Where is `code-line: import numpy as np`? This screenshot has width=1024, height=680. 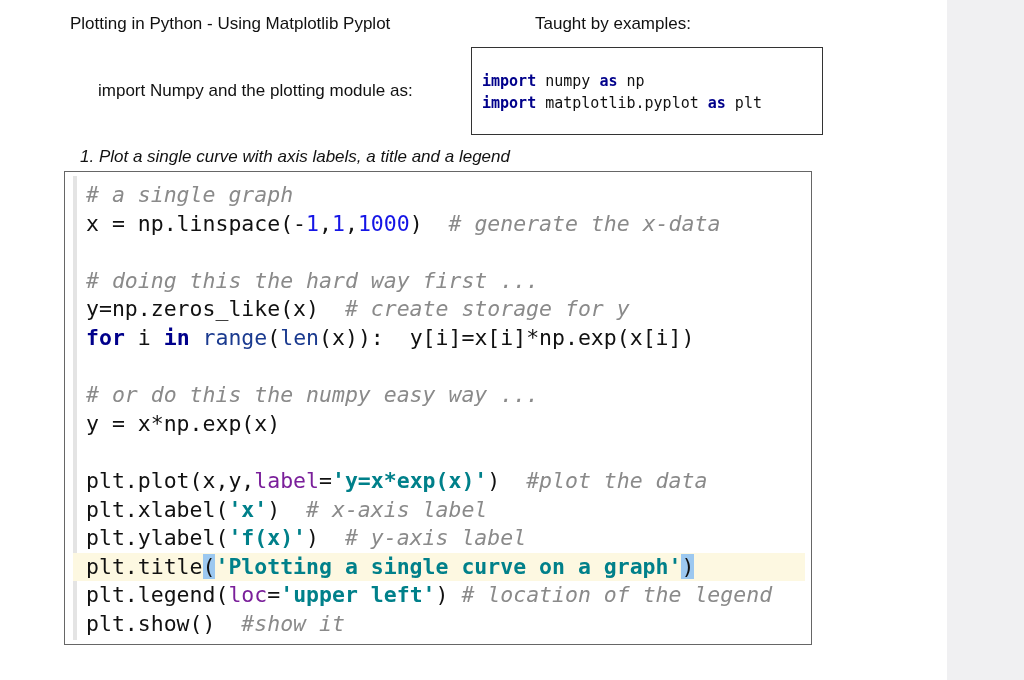 code-line: import numpy as np is located at coordinates (564, 81).